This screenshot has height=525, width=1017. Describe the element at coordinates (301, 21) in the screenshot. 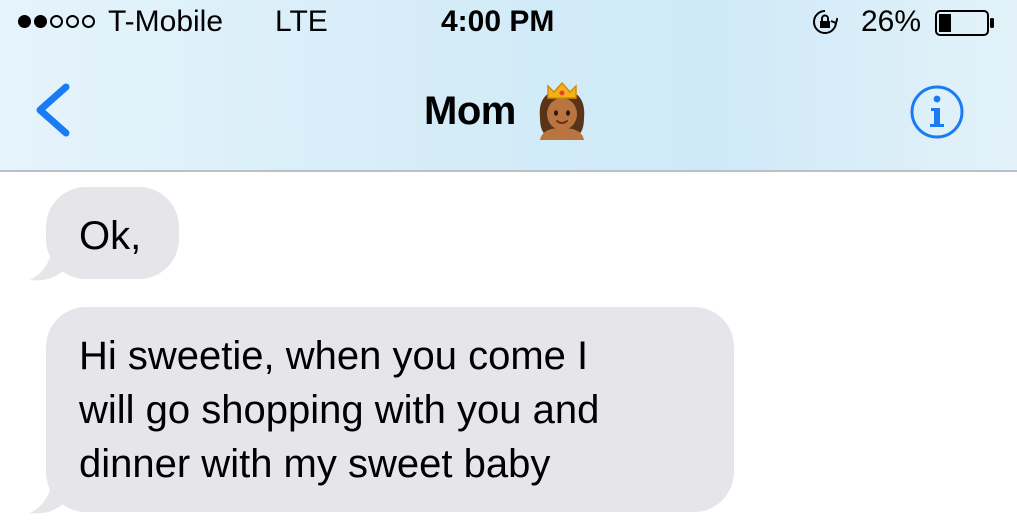

I see `network-type: LTE` at that location.